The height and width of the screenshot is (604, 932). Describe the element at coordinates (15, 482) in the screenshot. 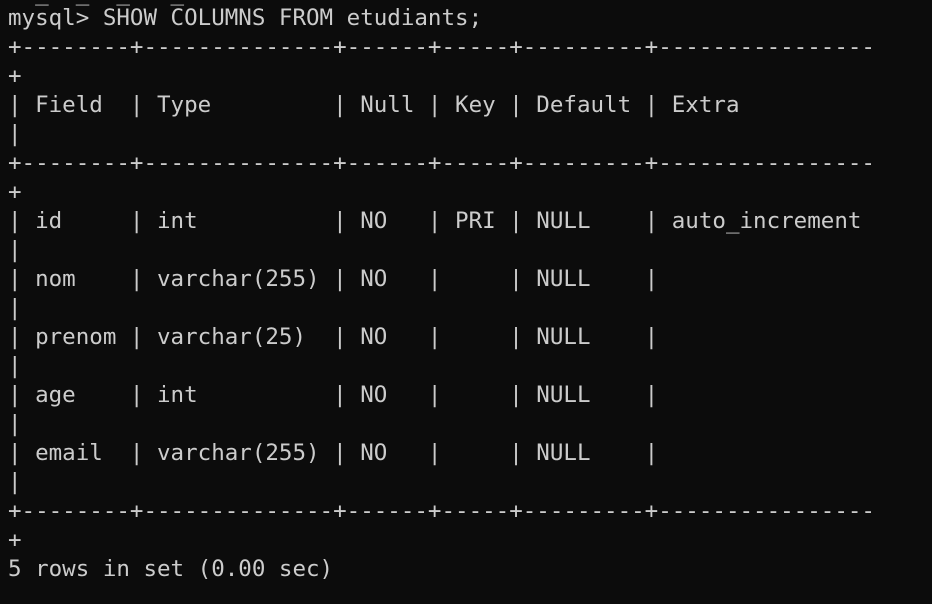

I see `table-row-email-wrap: |` at that location.